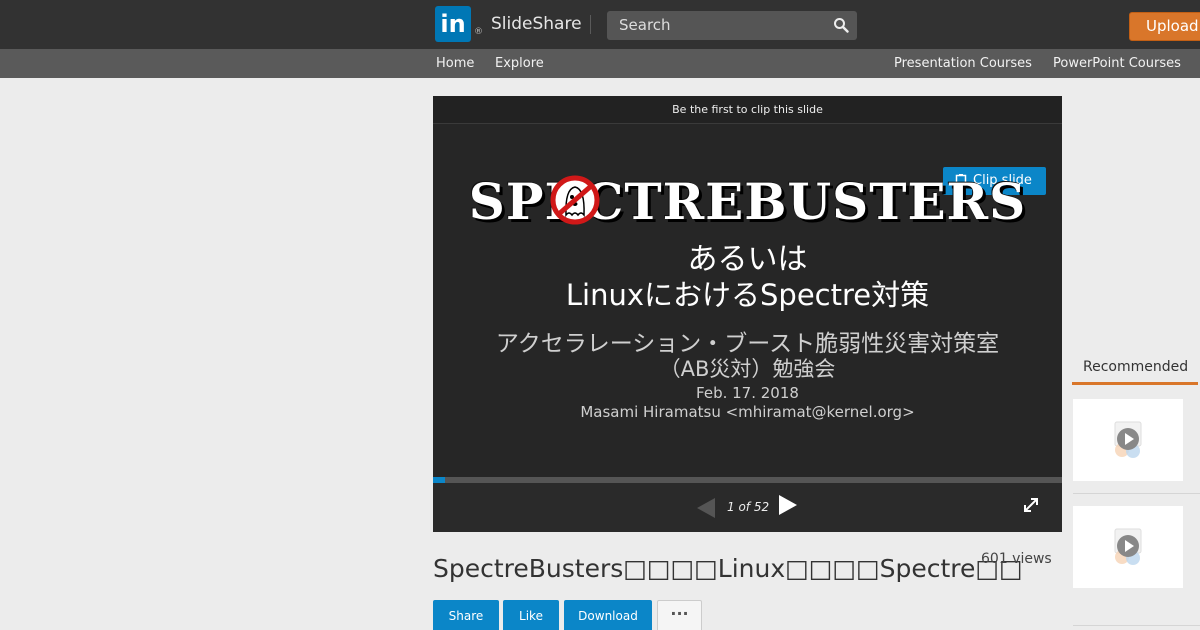 This screenshot has width=1200, height=630. Describe the element at coordinates (747, 295) in the screenshot. I see `slide-line-2: LinuxにおけるSpectre対策` at that location.